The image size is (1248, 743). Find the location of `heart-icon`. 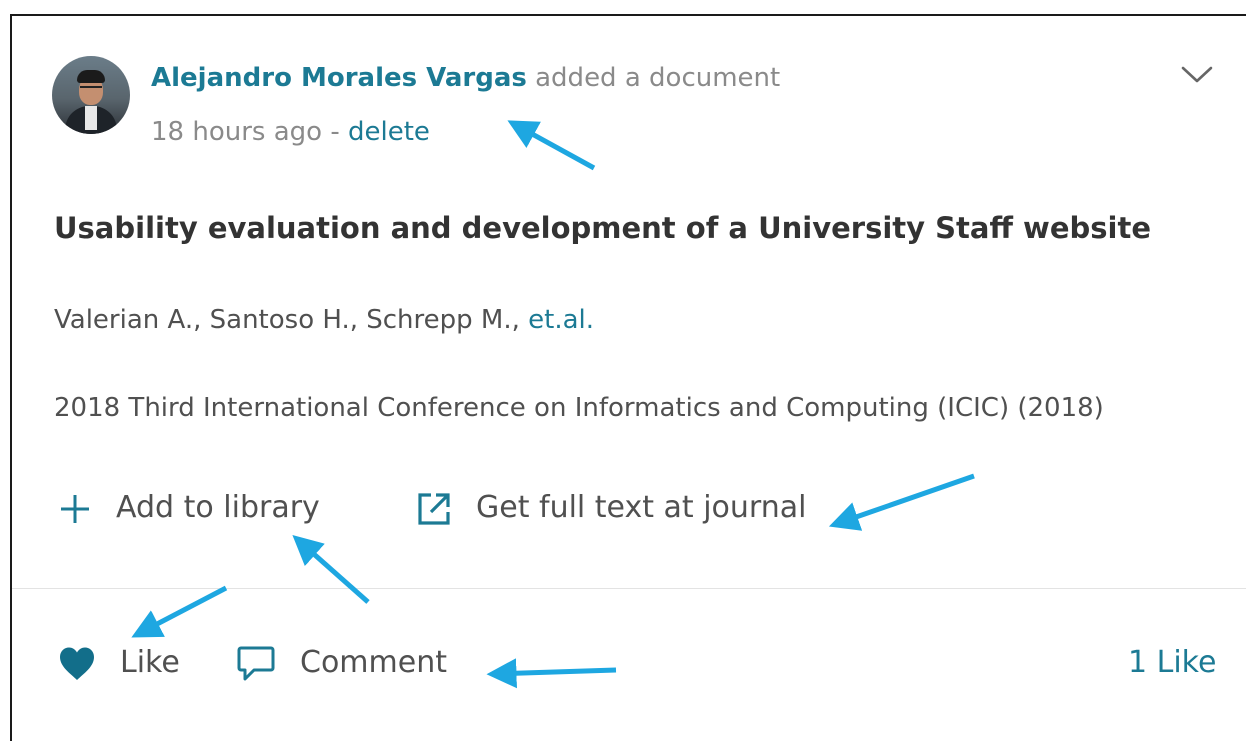

heart-icon is located at coordinates (77, 663).